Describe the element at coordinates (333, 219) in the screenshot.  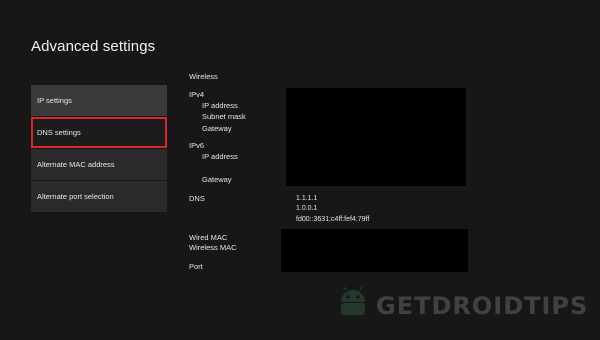
I see `dns-ipv6-value: fd00::3631:c4ff:fef4:79ff` at that location.